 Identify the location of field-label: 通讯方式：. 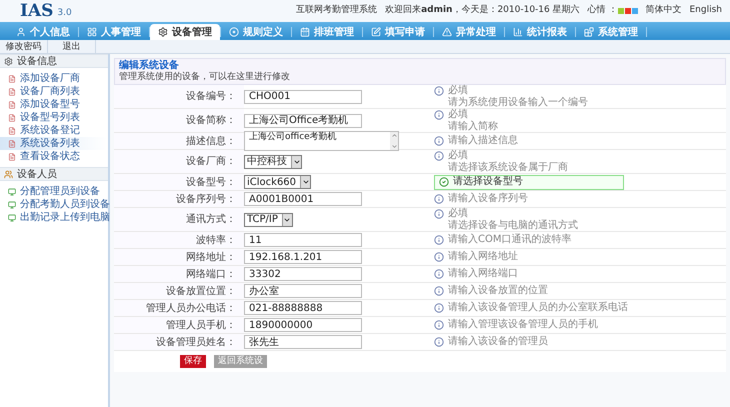
(211, 219).